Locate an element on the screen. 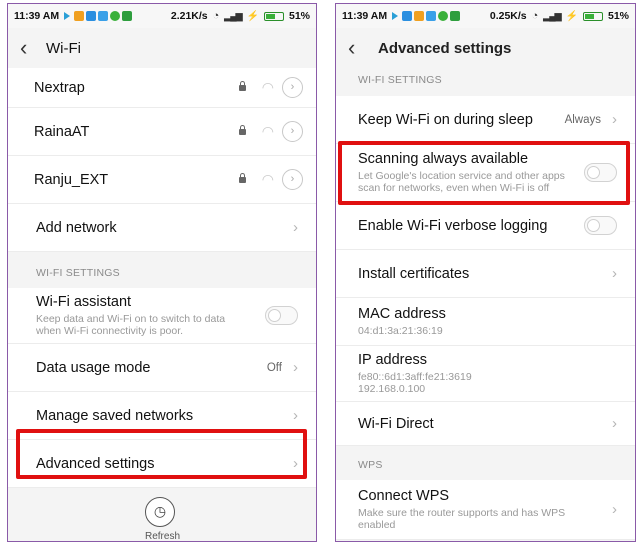 This screenshot has width=643, height=546. data-usage-mode-row: Data usage mode Off › is located at coordinates (162, 368).